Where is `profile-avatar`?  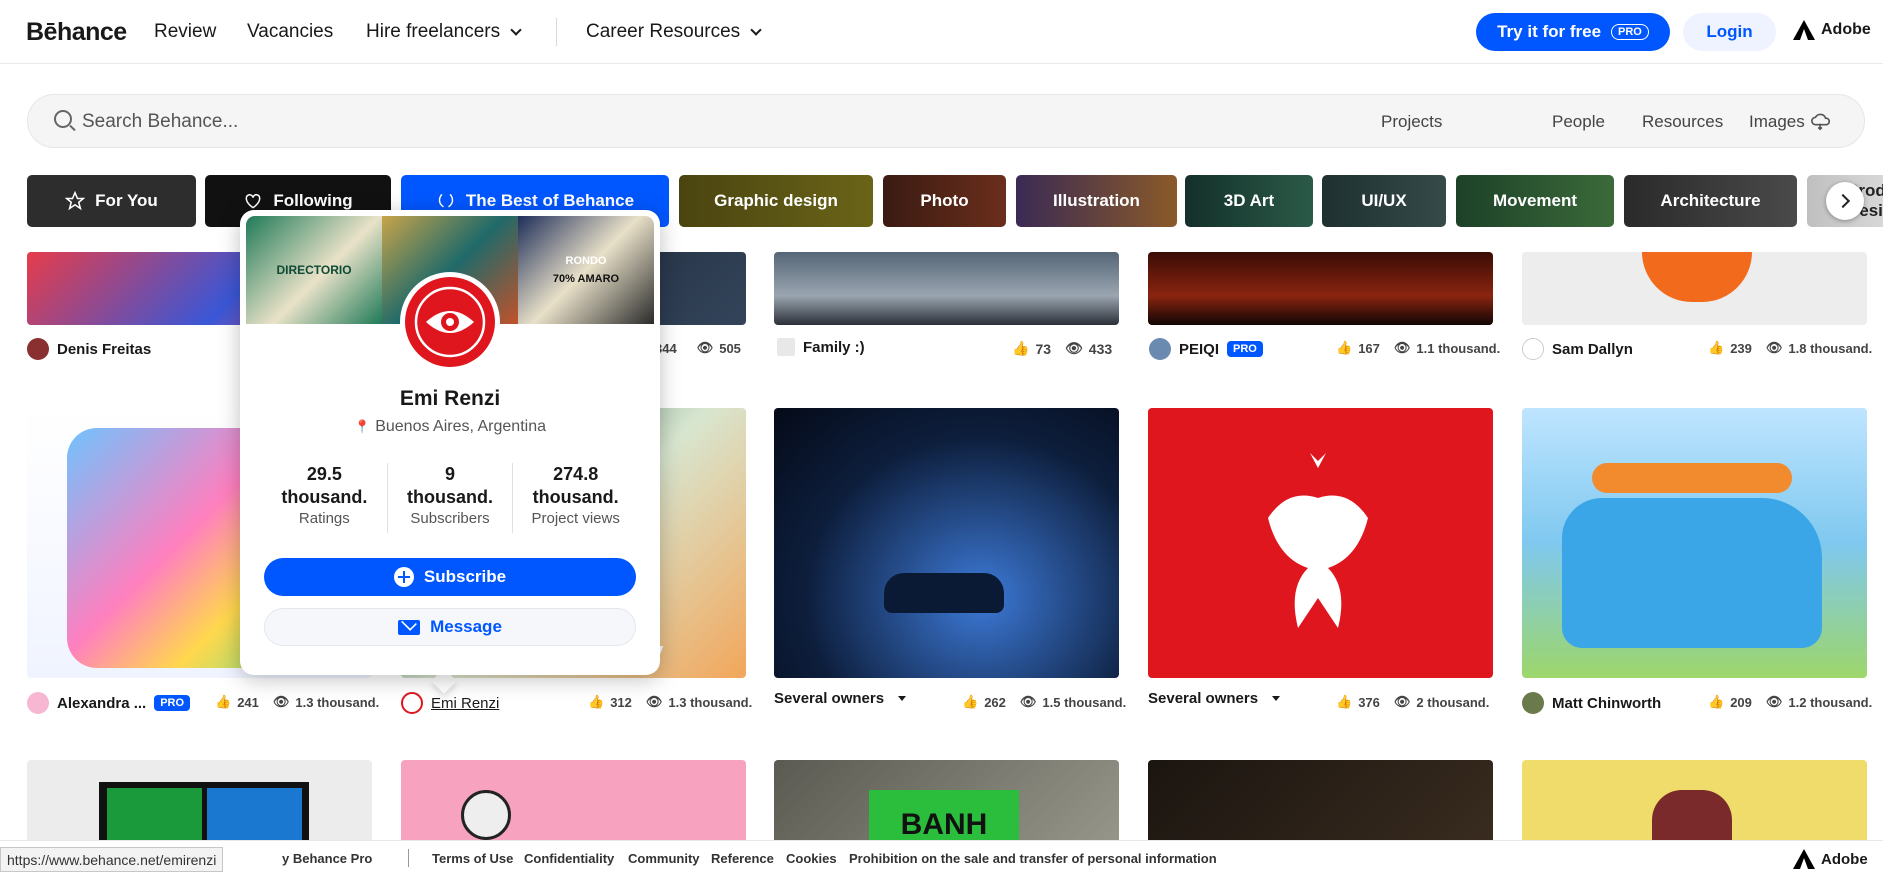 profile-avatar is located at coordinates (450, 322).